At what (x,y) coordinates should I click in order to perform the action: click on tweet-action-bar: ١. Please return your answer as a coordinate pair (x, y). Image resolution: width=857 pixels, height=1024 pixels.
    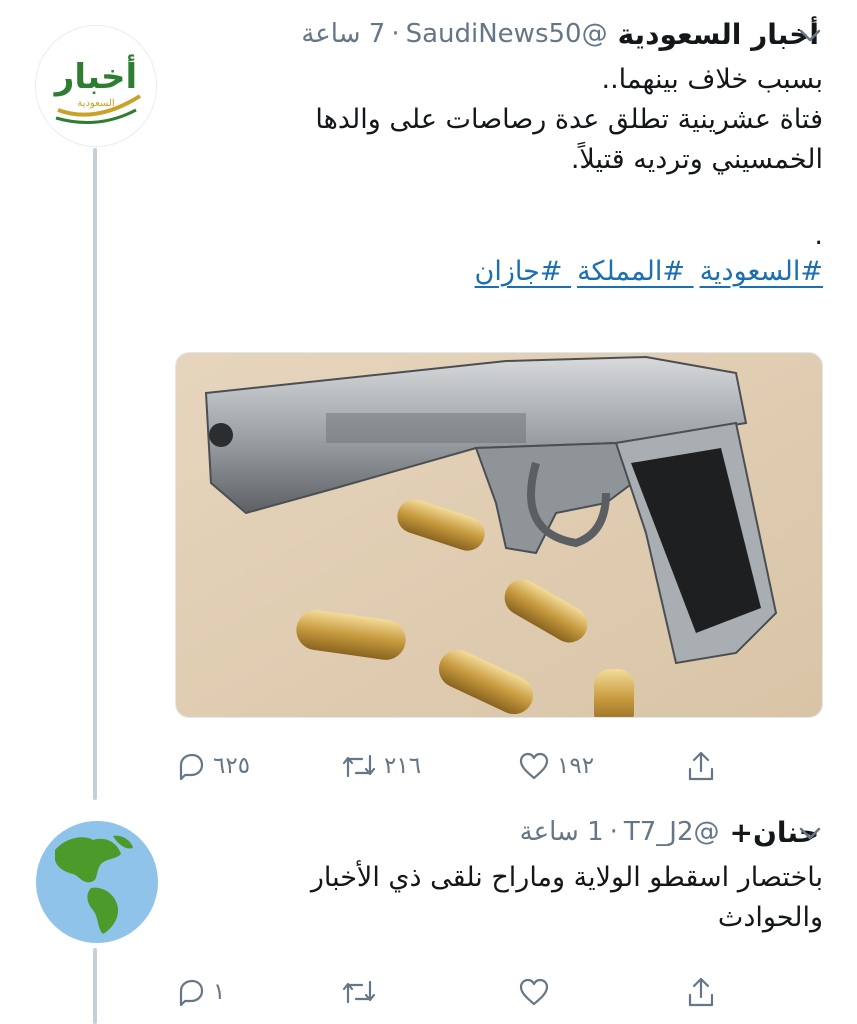
    Looking at the image, I should click on (495, 992).